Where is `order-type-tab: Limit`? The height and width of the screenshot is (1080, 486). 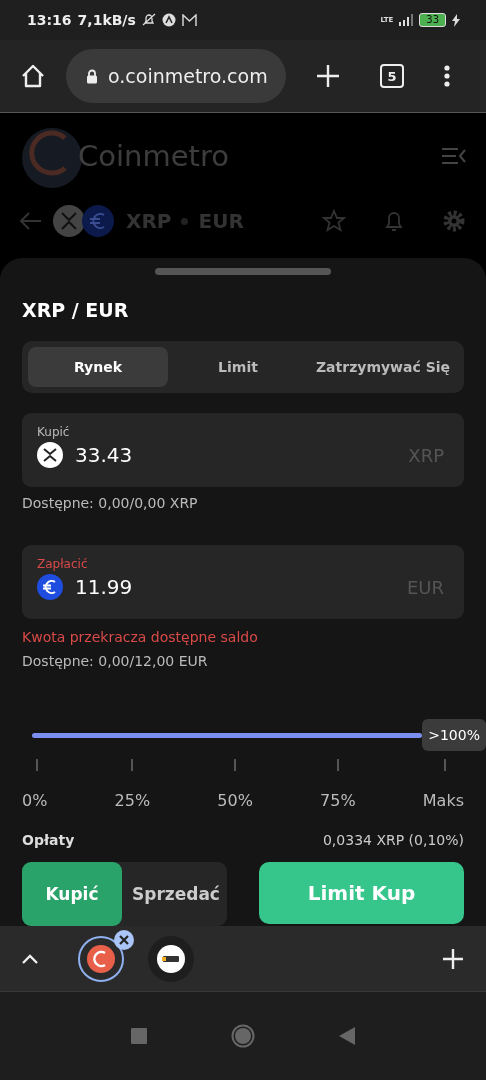 order-type-tab: Limit is located at coordinates (238, 367).